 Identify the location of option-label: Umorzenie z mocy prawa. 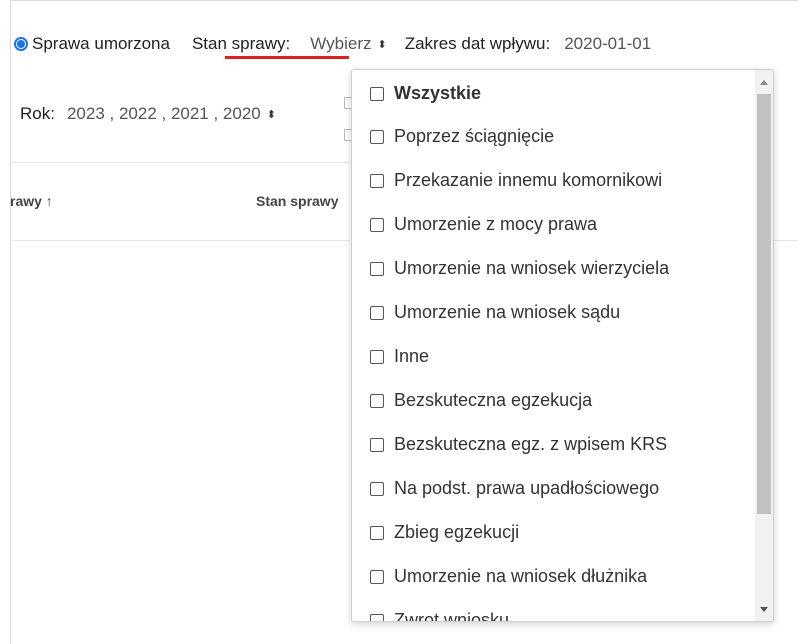
(496, 224).